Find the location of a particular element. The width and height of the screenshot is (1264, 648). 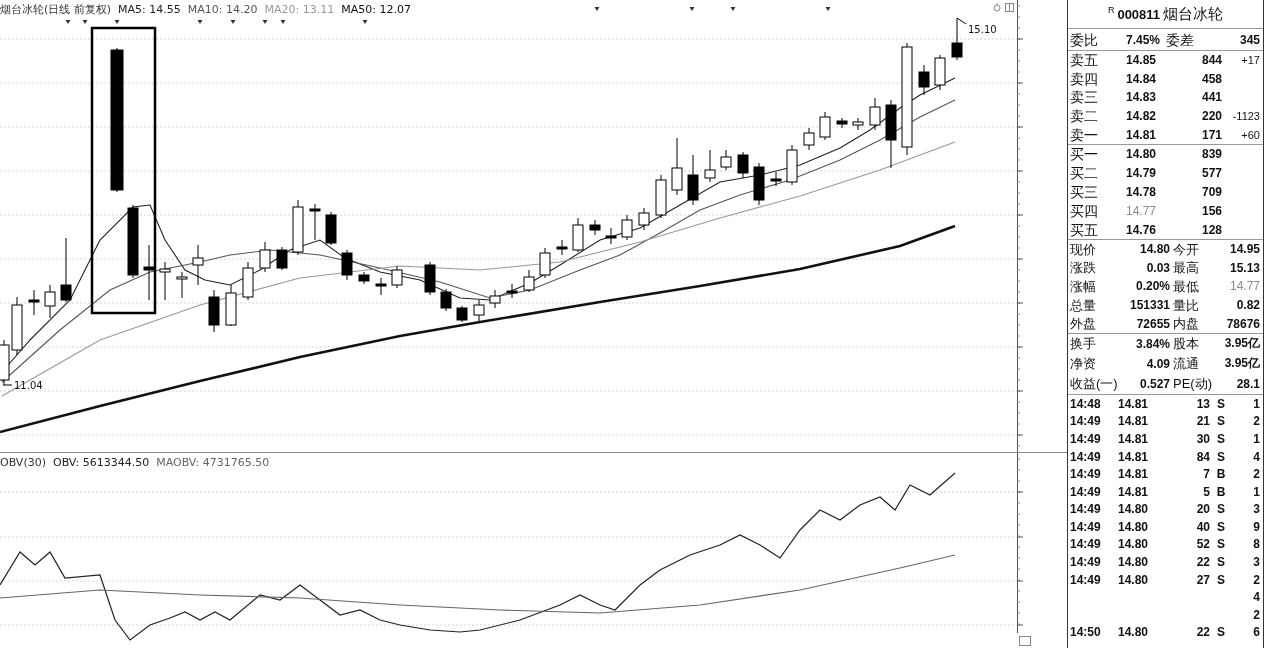

field-value: 72655 is located at coordinates (1152, 323).